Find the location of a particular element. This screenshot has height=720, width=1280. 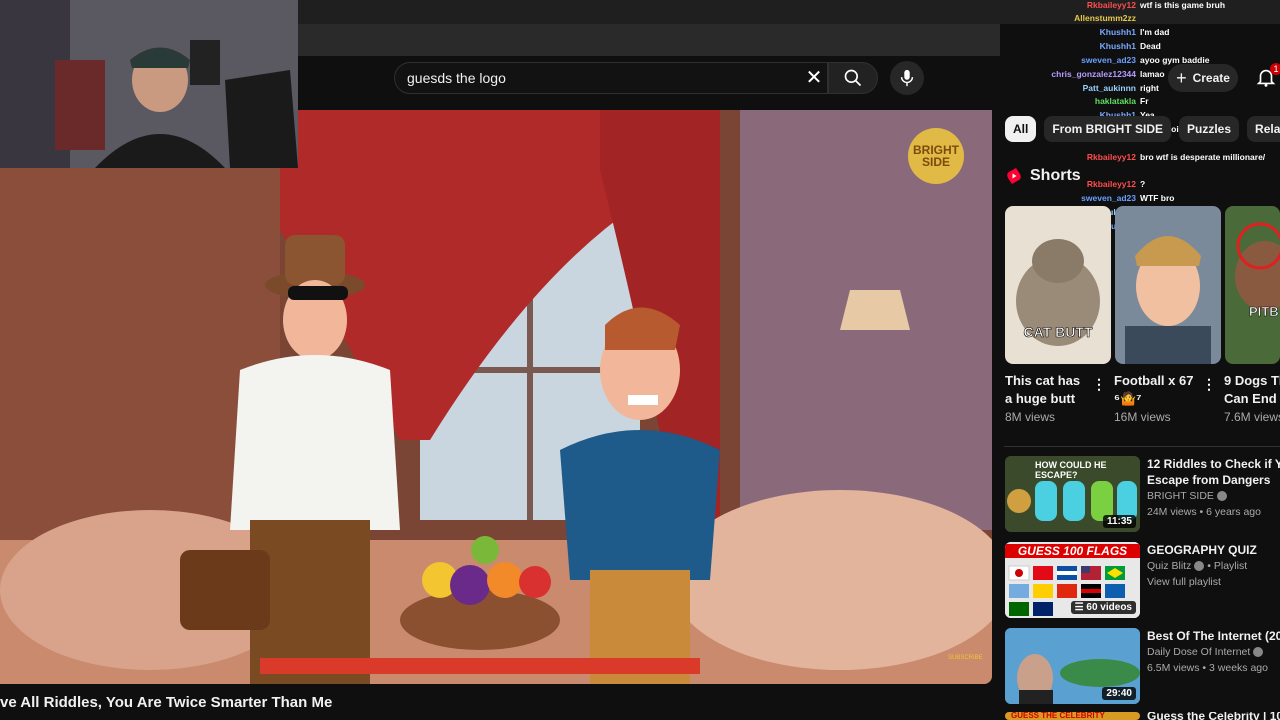

channel-watermark: BRIGHT SIDE is located at coordinates (936, 156).